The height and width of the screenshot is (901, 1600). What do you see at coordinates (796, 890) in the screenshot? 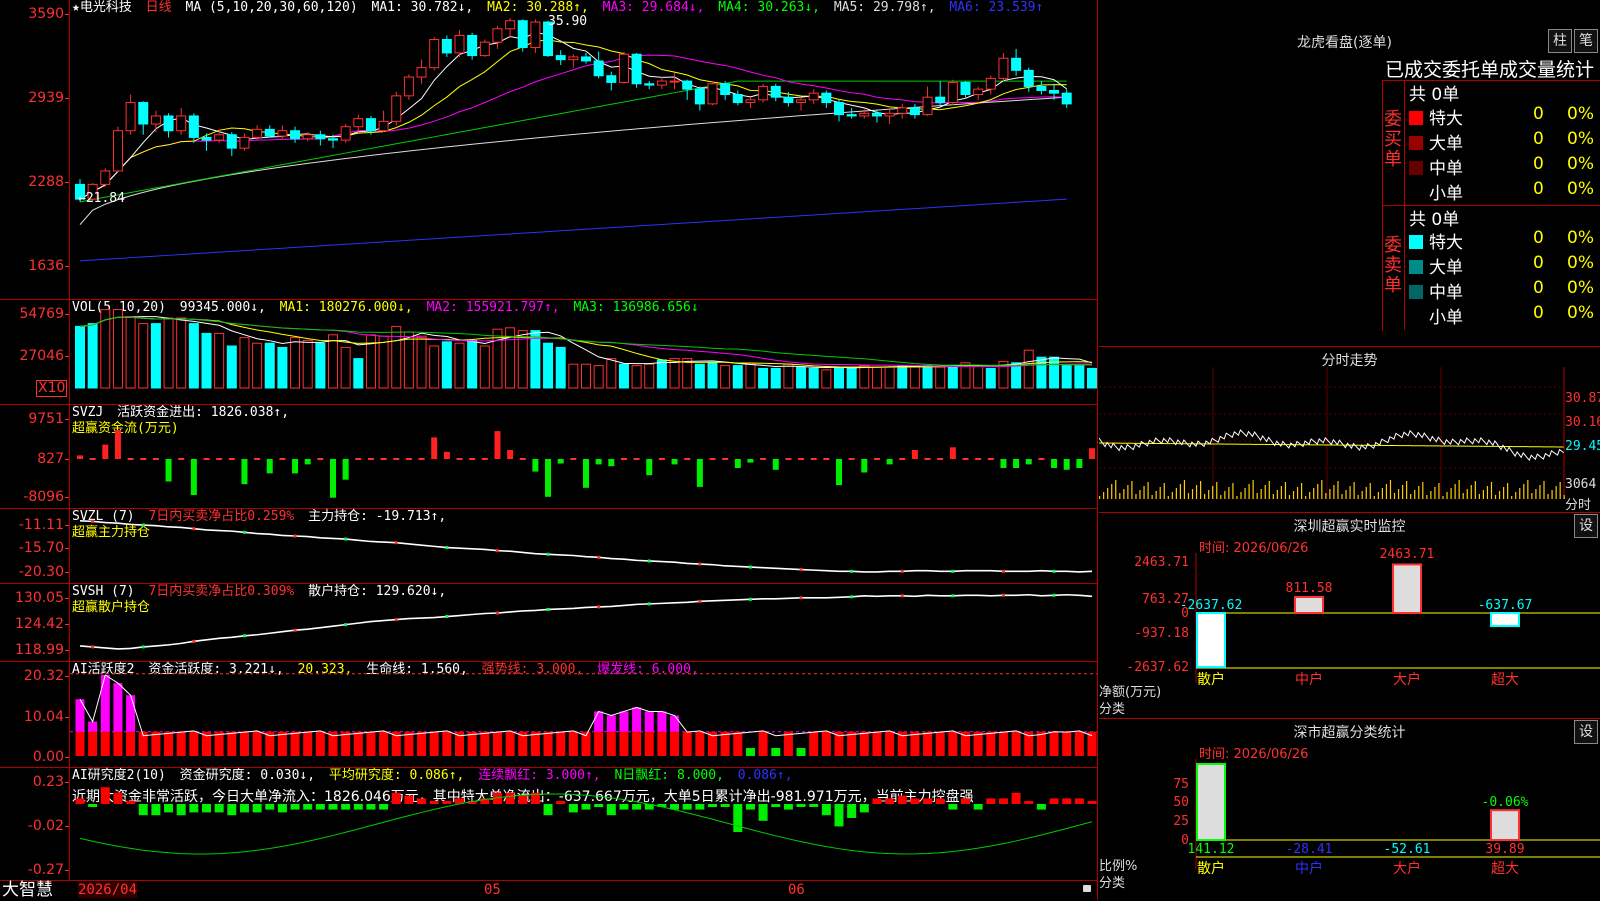
I see `date-label-jun: 06` at bounding box center [796, 890].